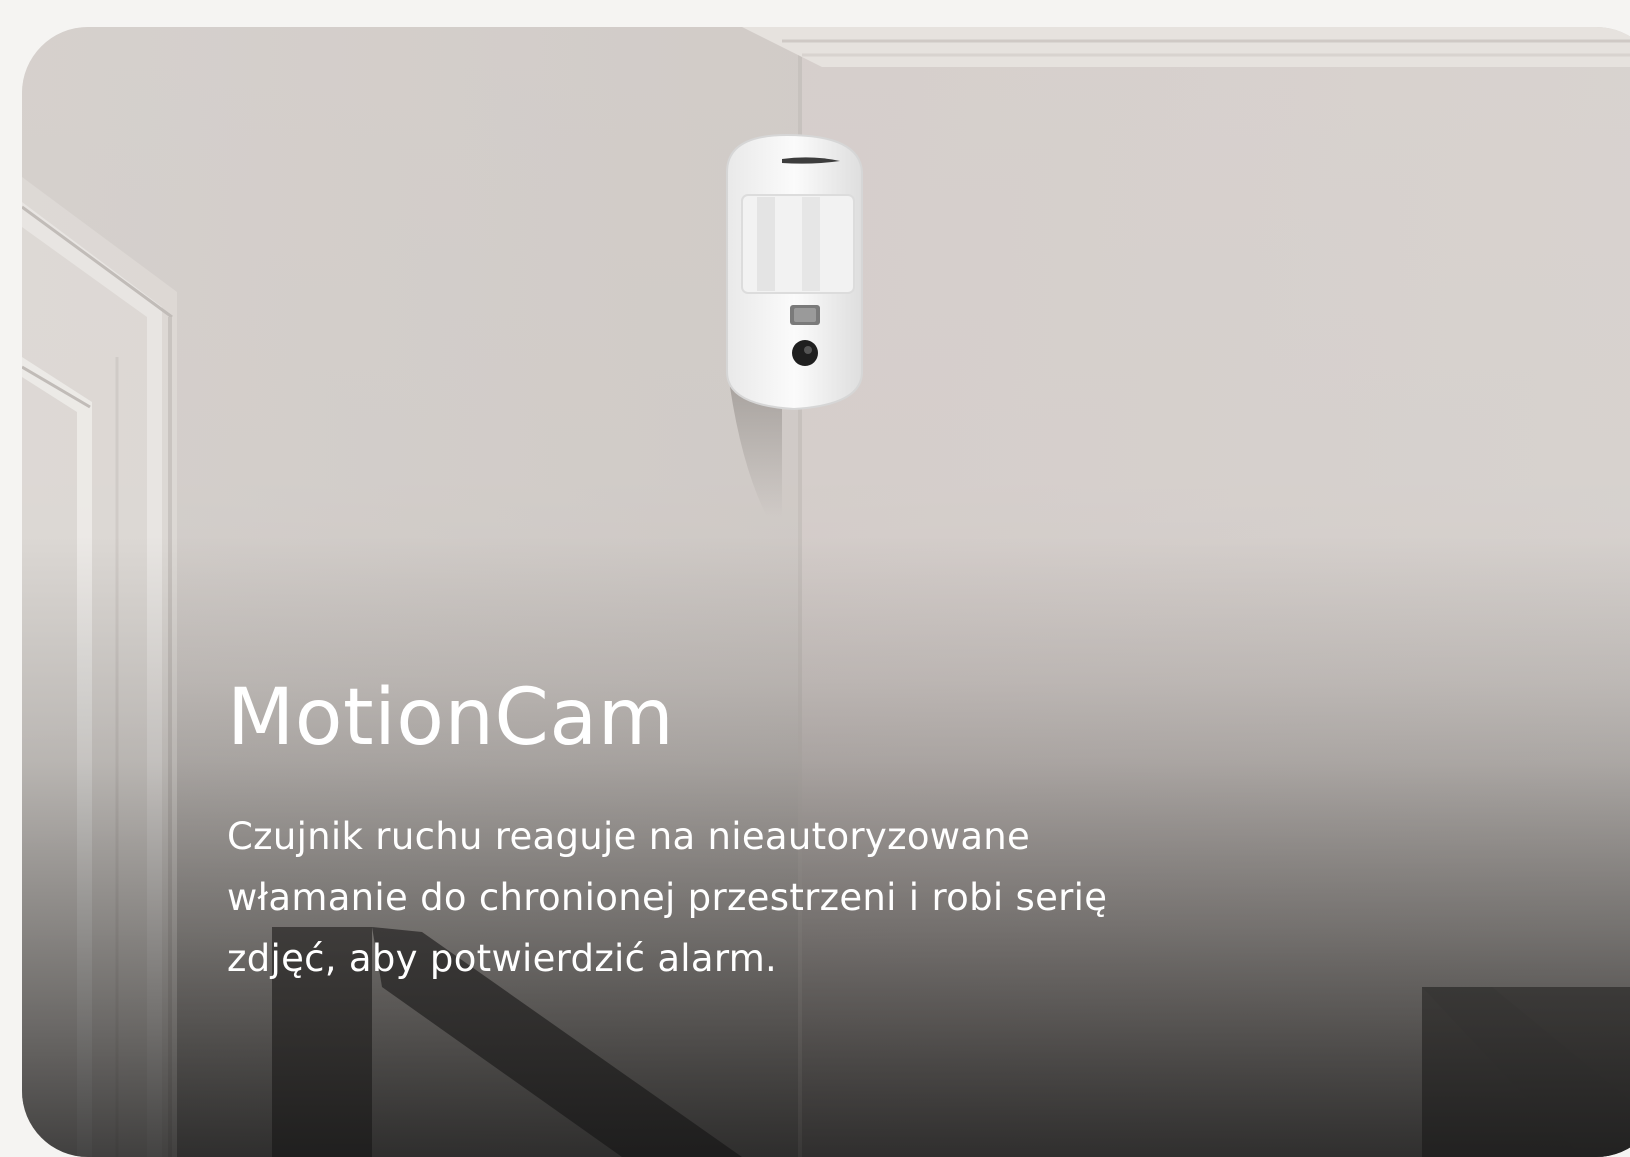  Describe the element at coordinates (794, 272) in the screenshot. I see `motioncam-device` at that location.